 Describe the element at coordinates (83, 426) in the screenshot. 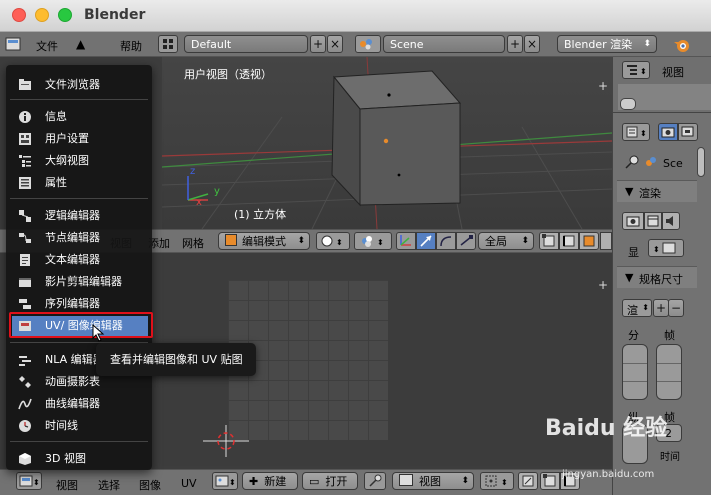

I see `menu-item-timeline: 时间线` at that location.